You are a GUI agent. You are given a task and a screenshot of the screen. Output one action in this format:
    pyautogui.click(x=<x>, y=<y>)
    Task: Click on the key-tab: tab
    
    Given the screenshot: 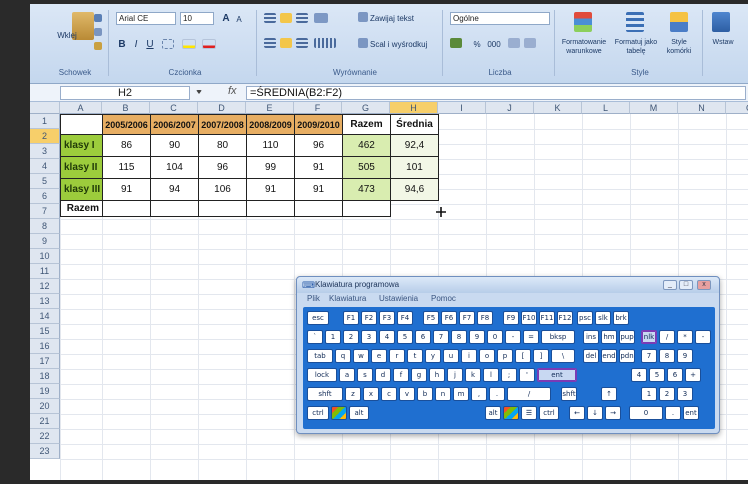 What is the action you would take?
    pyautogui.click(x=320, y=356)
    